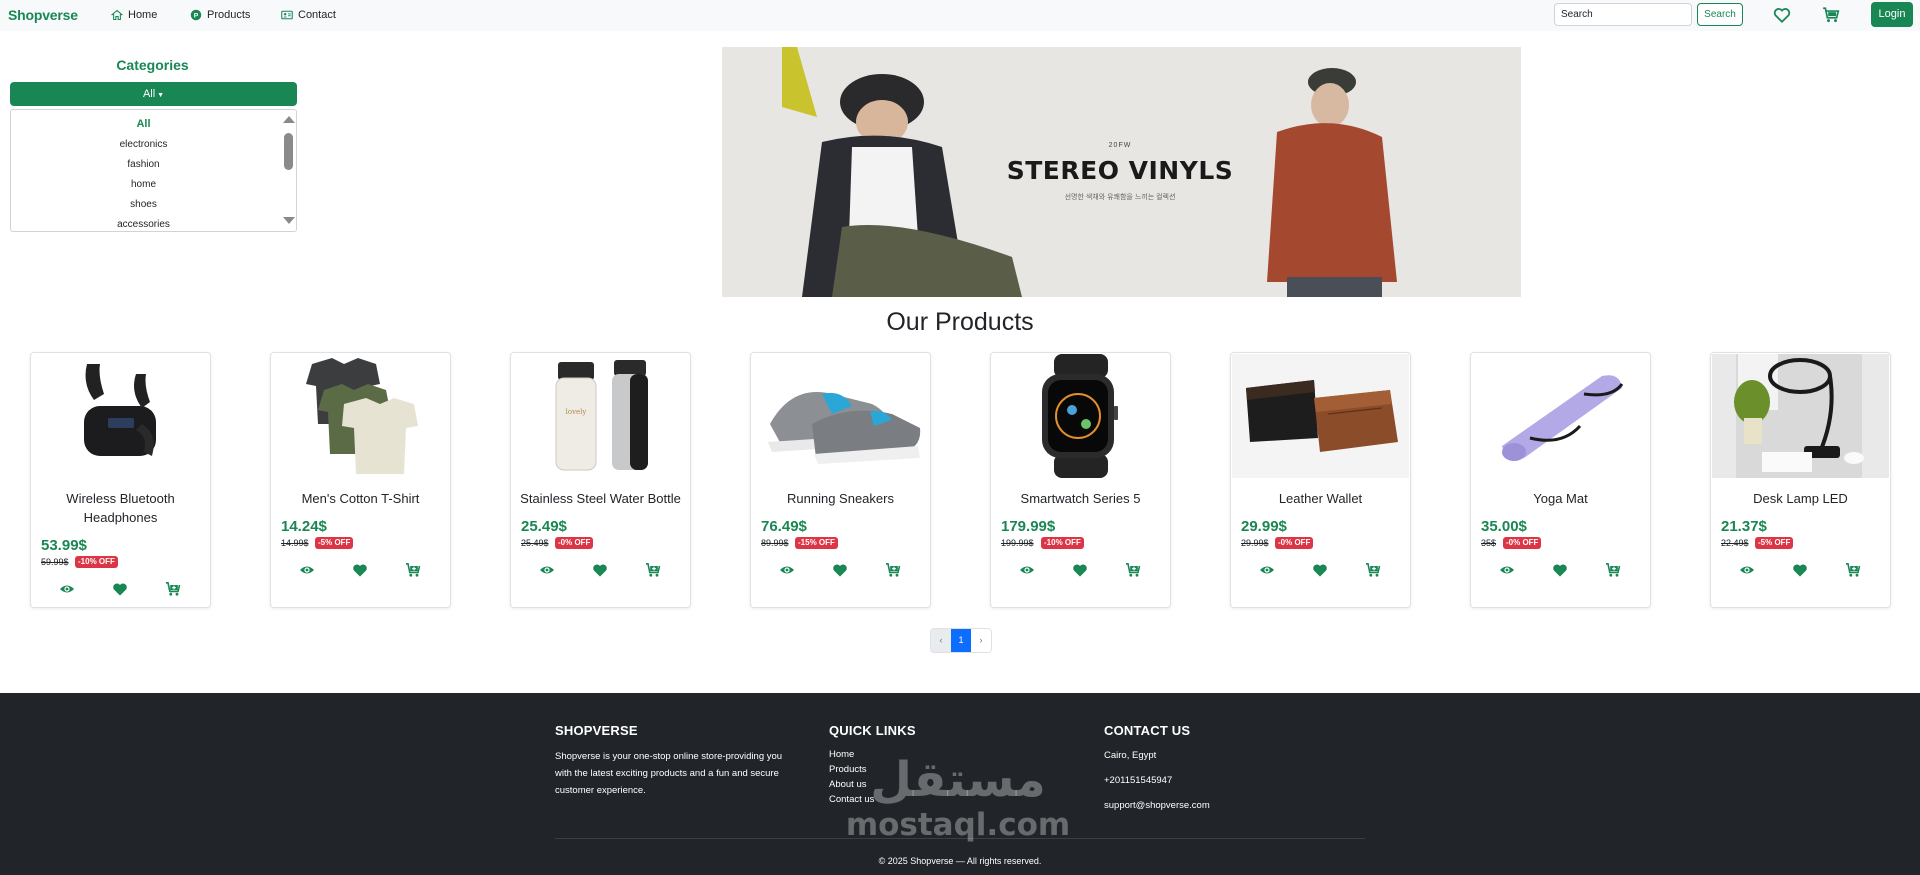  I want to click on pagination-page-1: 1, so click(961, 640).